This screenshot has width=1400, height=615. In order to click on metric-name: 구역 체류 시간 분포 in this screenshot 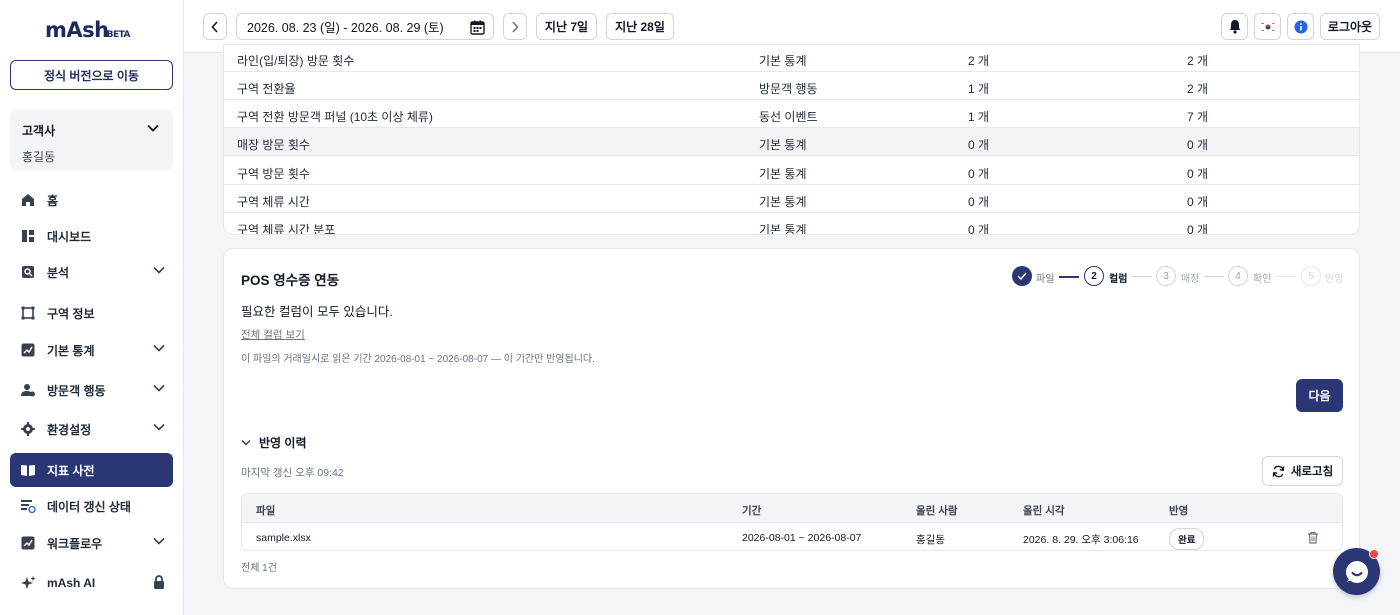, I will do `click(286, 229)`.